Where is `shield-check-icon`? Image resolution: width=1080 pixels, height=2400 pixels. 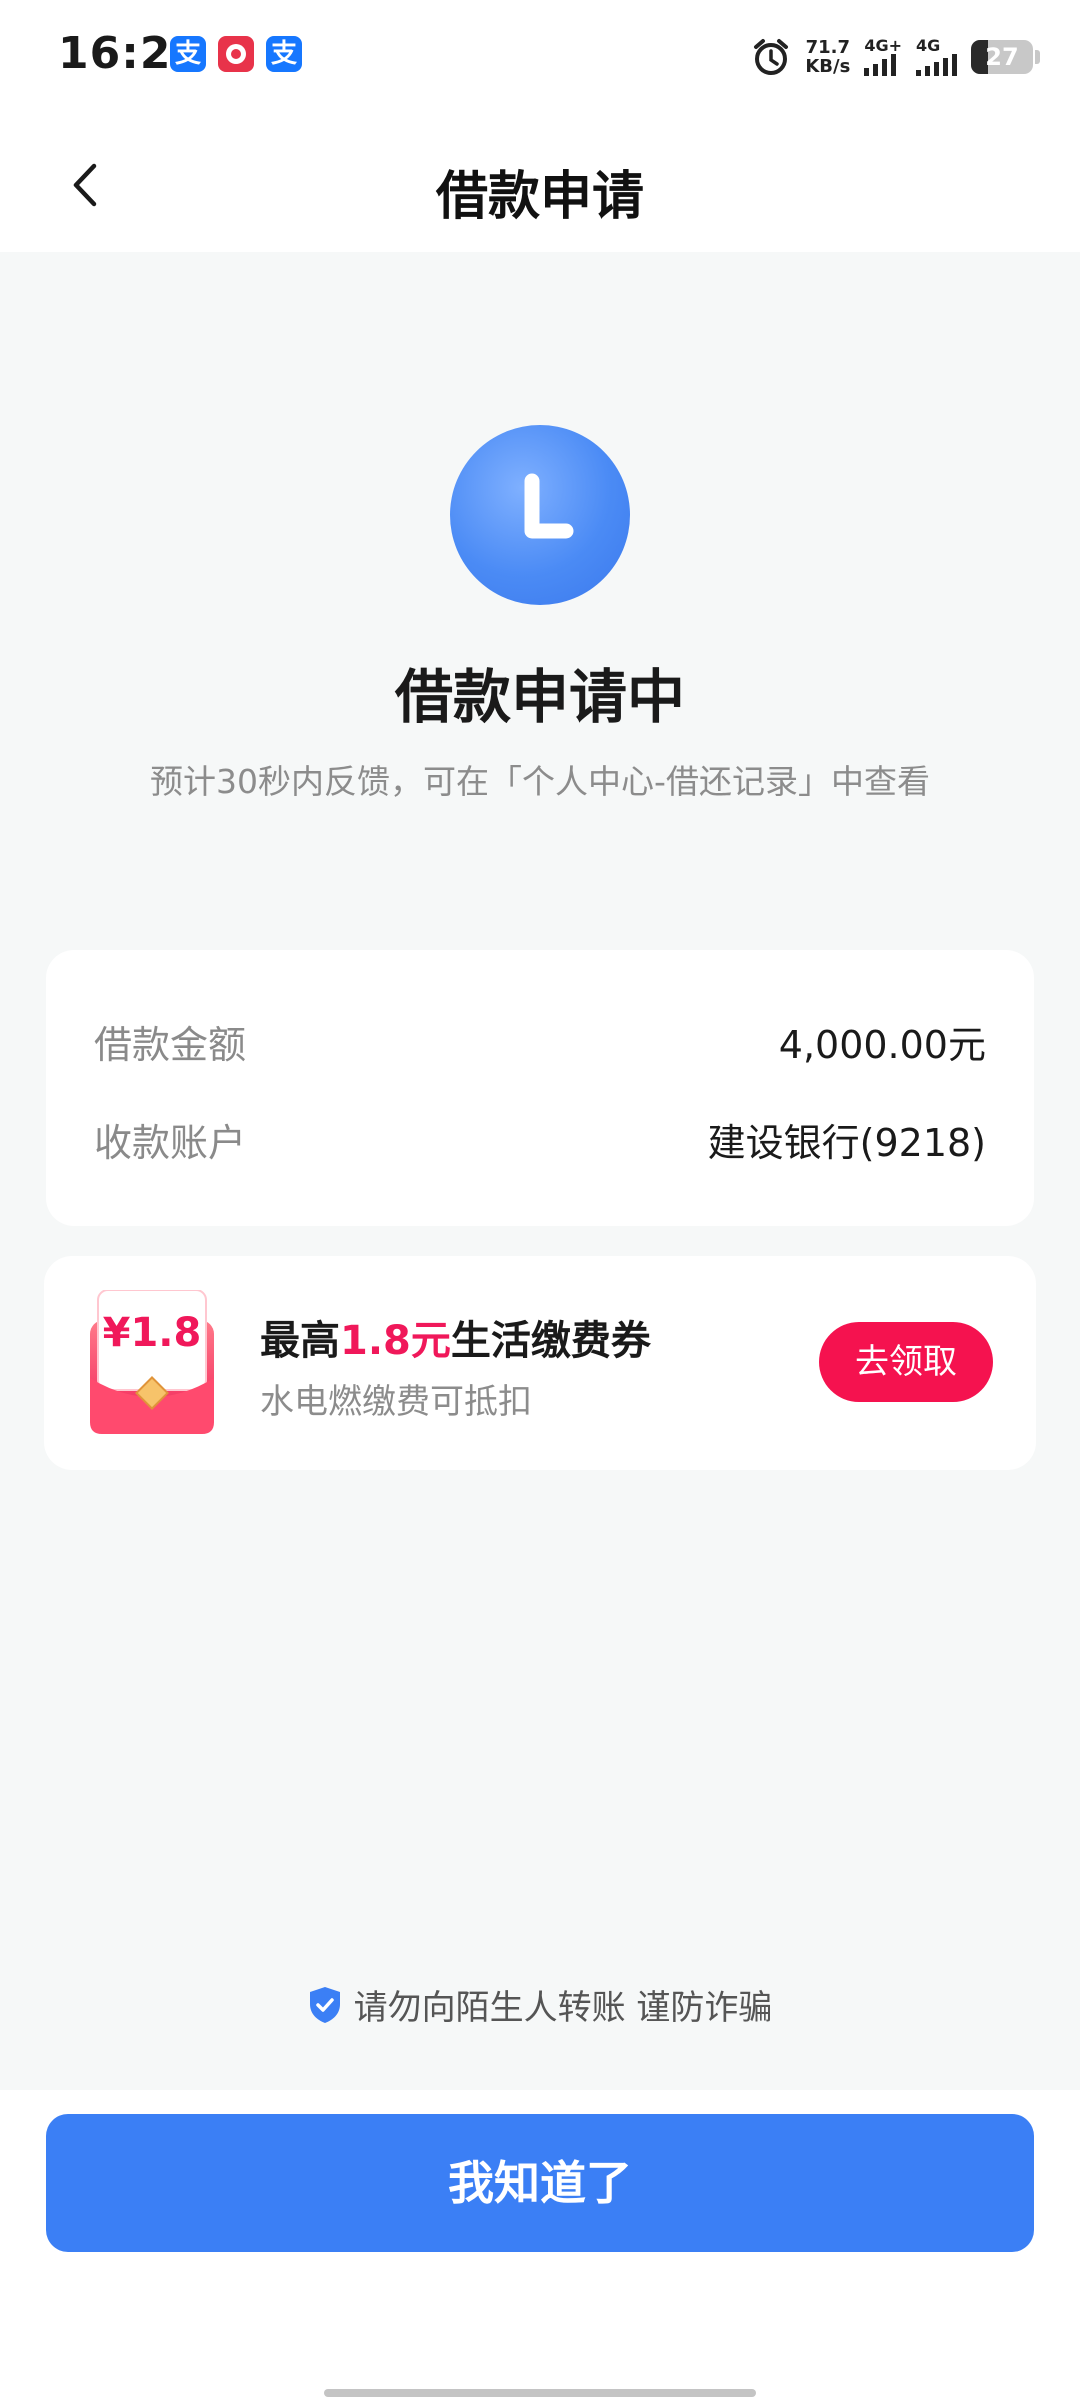 shield-check-icon is located at coordinates (324, 2004).